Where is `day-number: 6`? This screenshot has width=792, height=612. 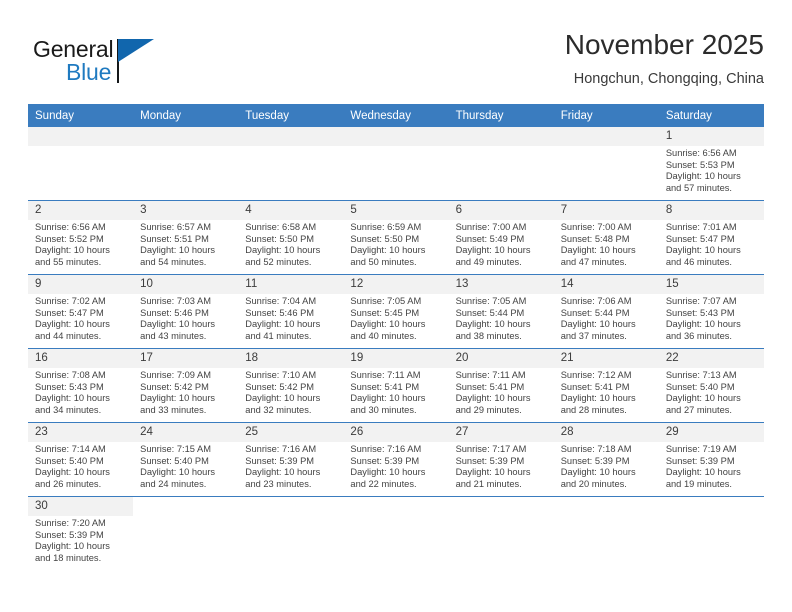 day-number: 6 is located at coordinates (501, 210).